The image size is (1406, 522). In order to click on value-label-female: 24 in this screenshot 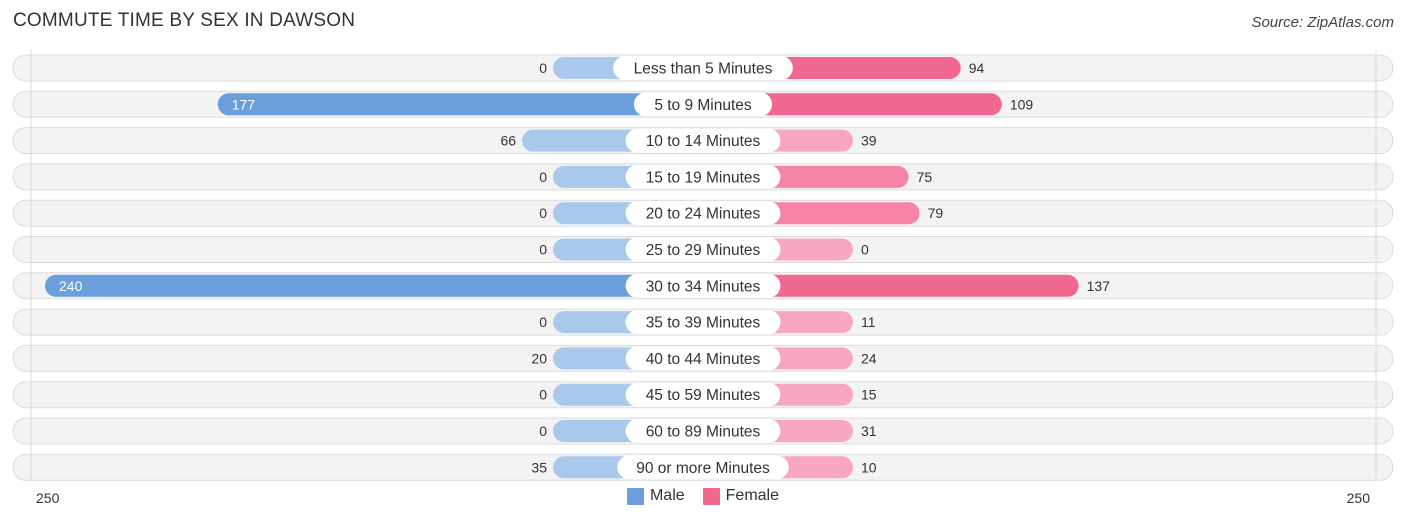, I will do `click(869, 358)`.